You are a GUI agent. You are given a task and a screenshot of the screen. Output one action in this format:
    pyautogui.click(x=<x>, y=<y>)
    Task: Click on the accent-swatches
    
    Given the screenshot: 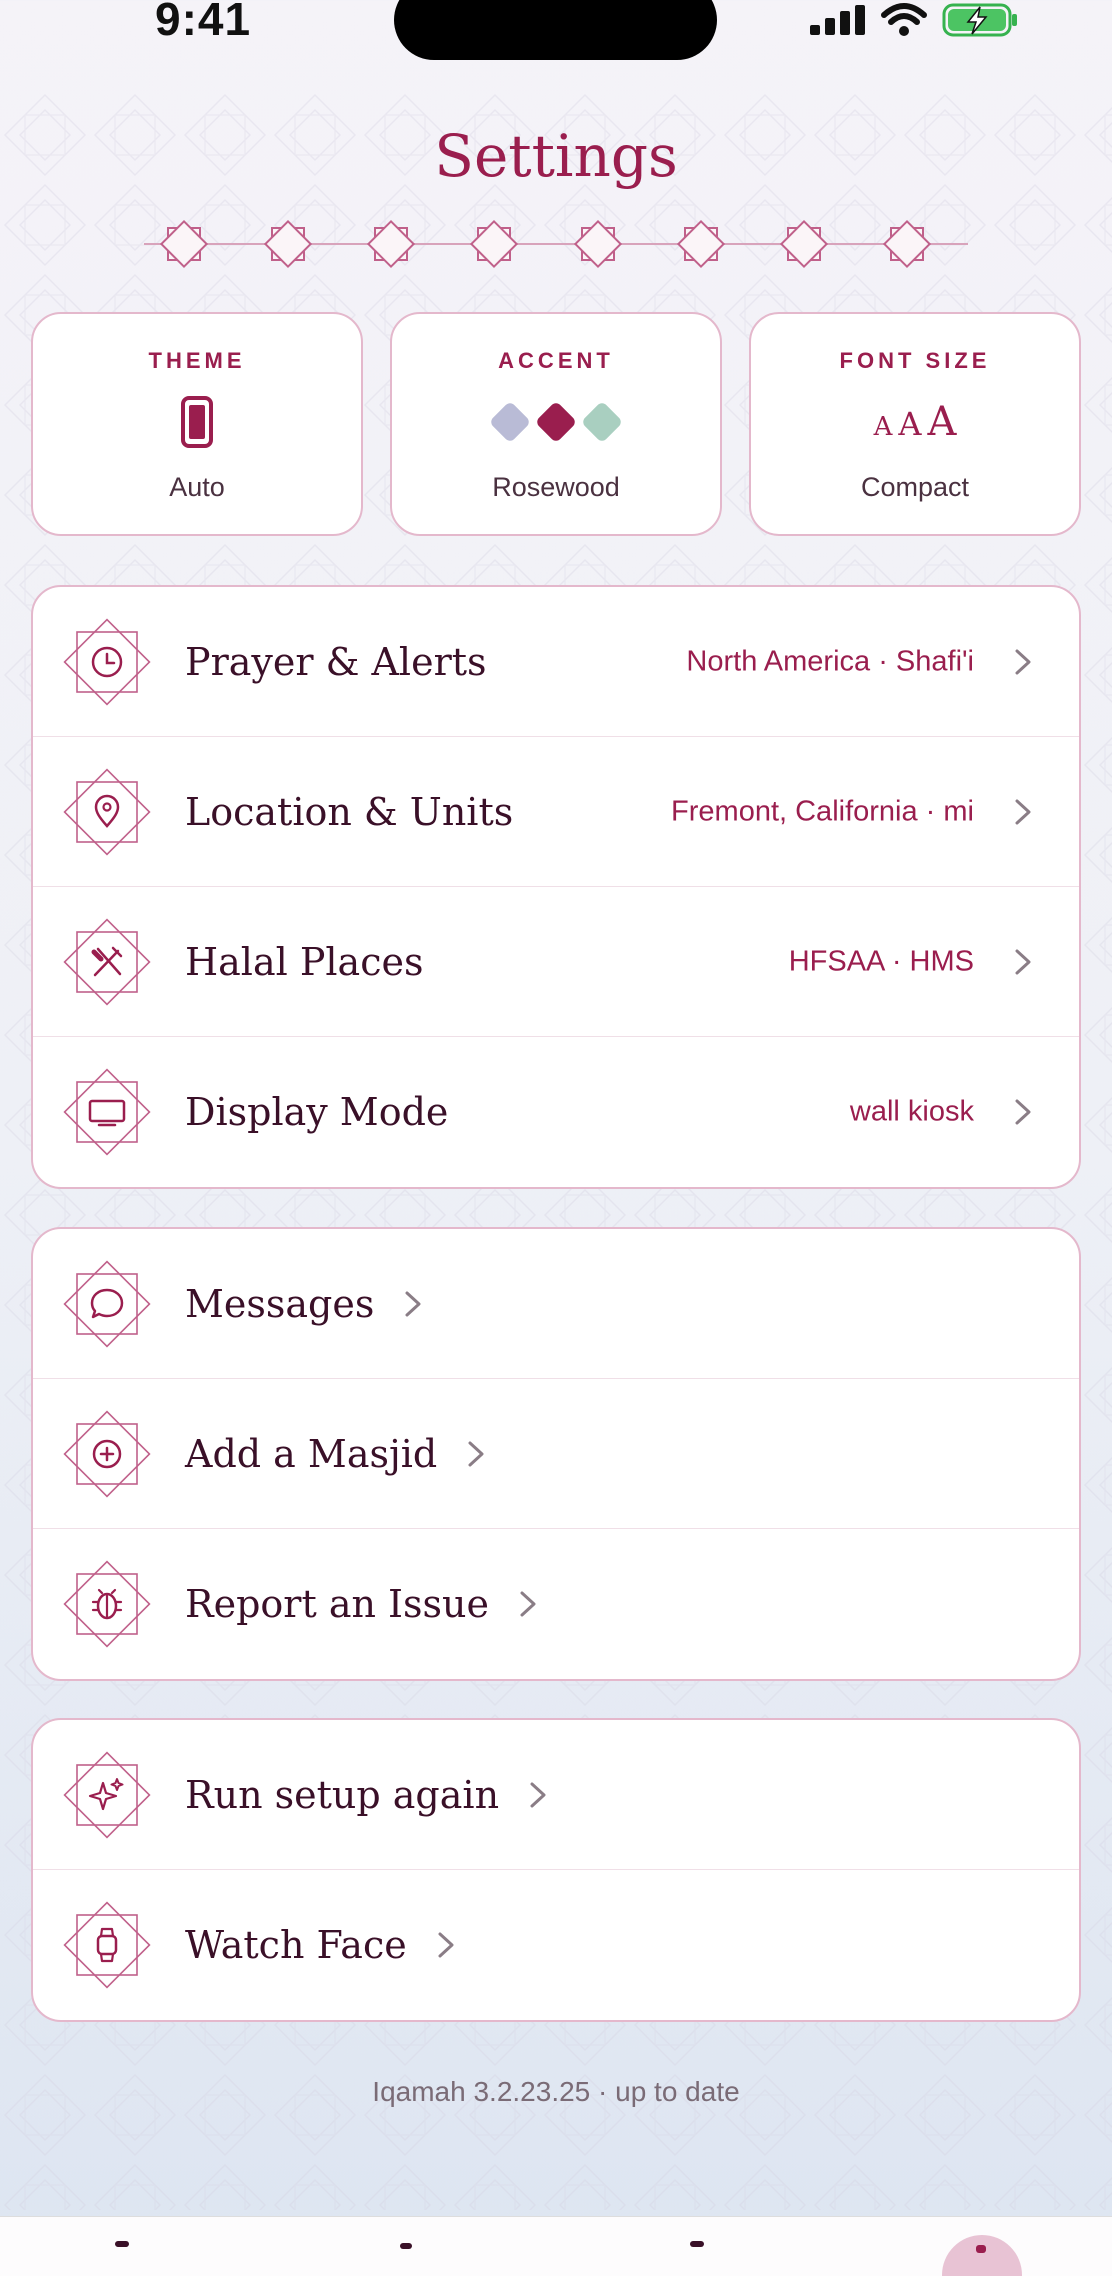 What is the action you would take?
    pyautogui.click(x=556, y=422)
    